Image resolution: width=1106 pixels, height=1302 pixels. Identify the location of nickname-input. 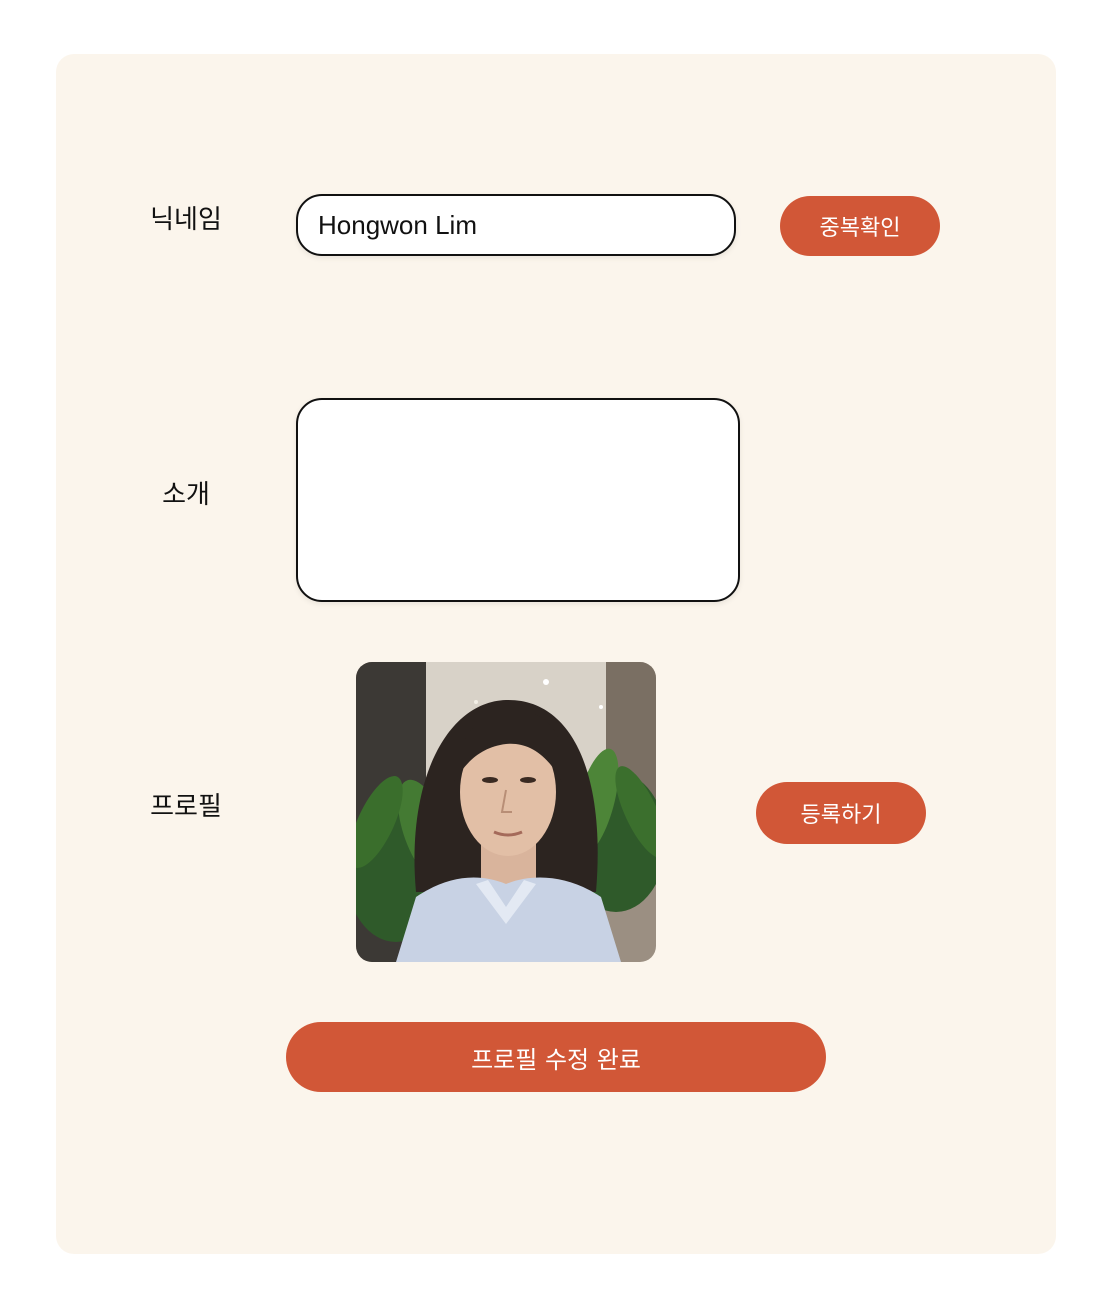
(516, 225).